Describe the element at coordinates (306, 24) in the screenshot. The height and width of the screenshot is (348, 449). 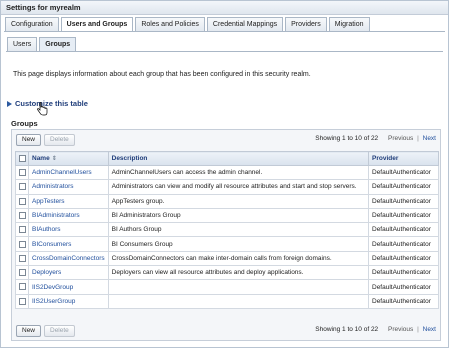
I see `tab-providers: Providers` at that location.